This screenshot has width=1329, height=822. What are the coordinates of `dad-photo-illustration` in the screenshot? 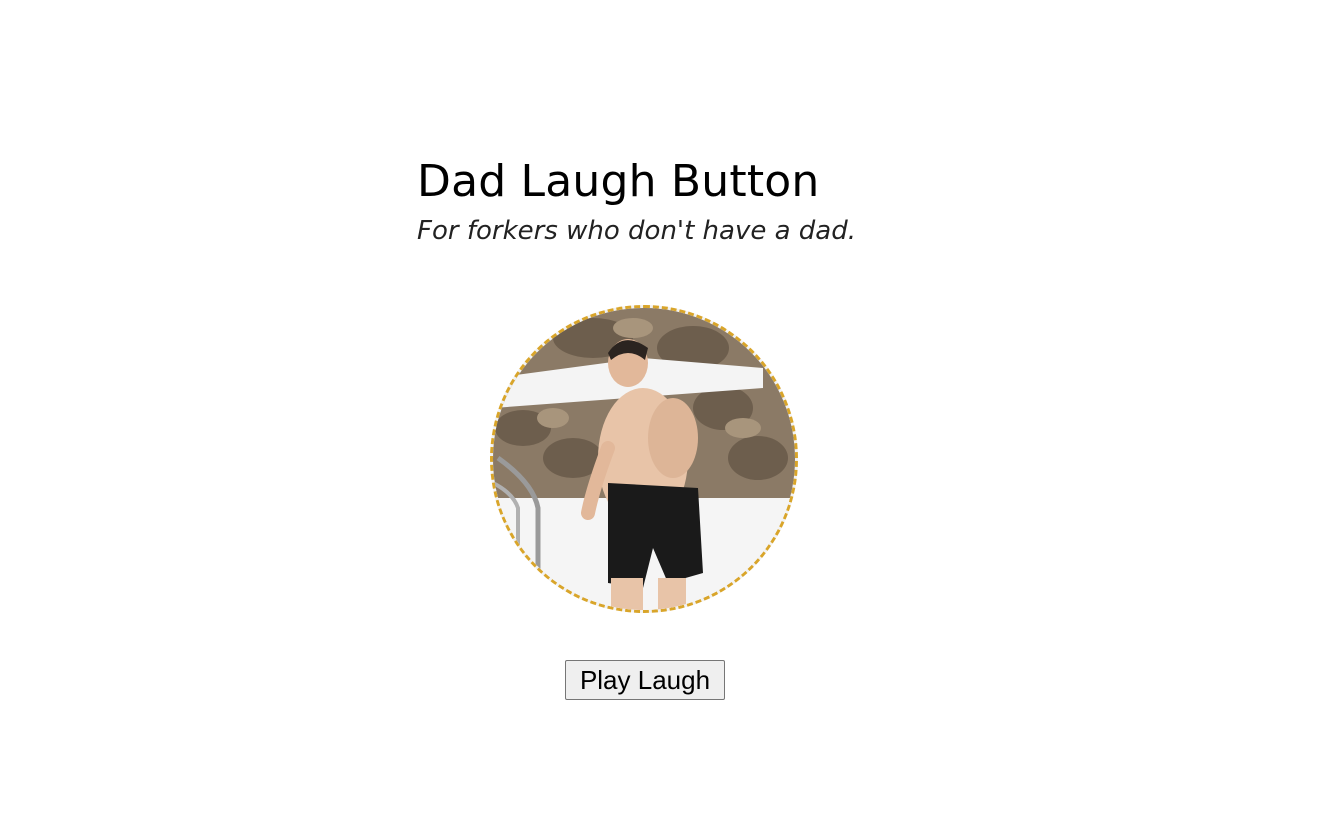 It's located at (644, 459).